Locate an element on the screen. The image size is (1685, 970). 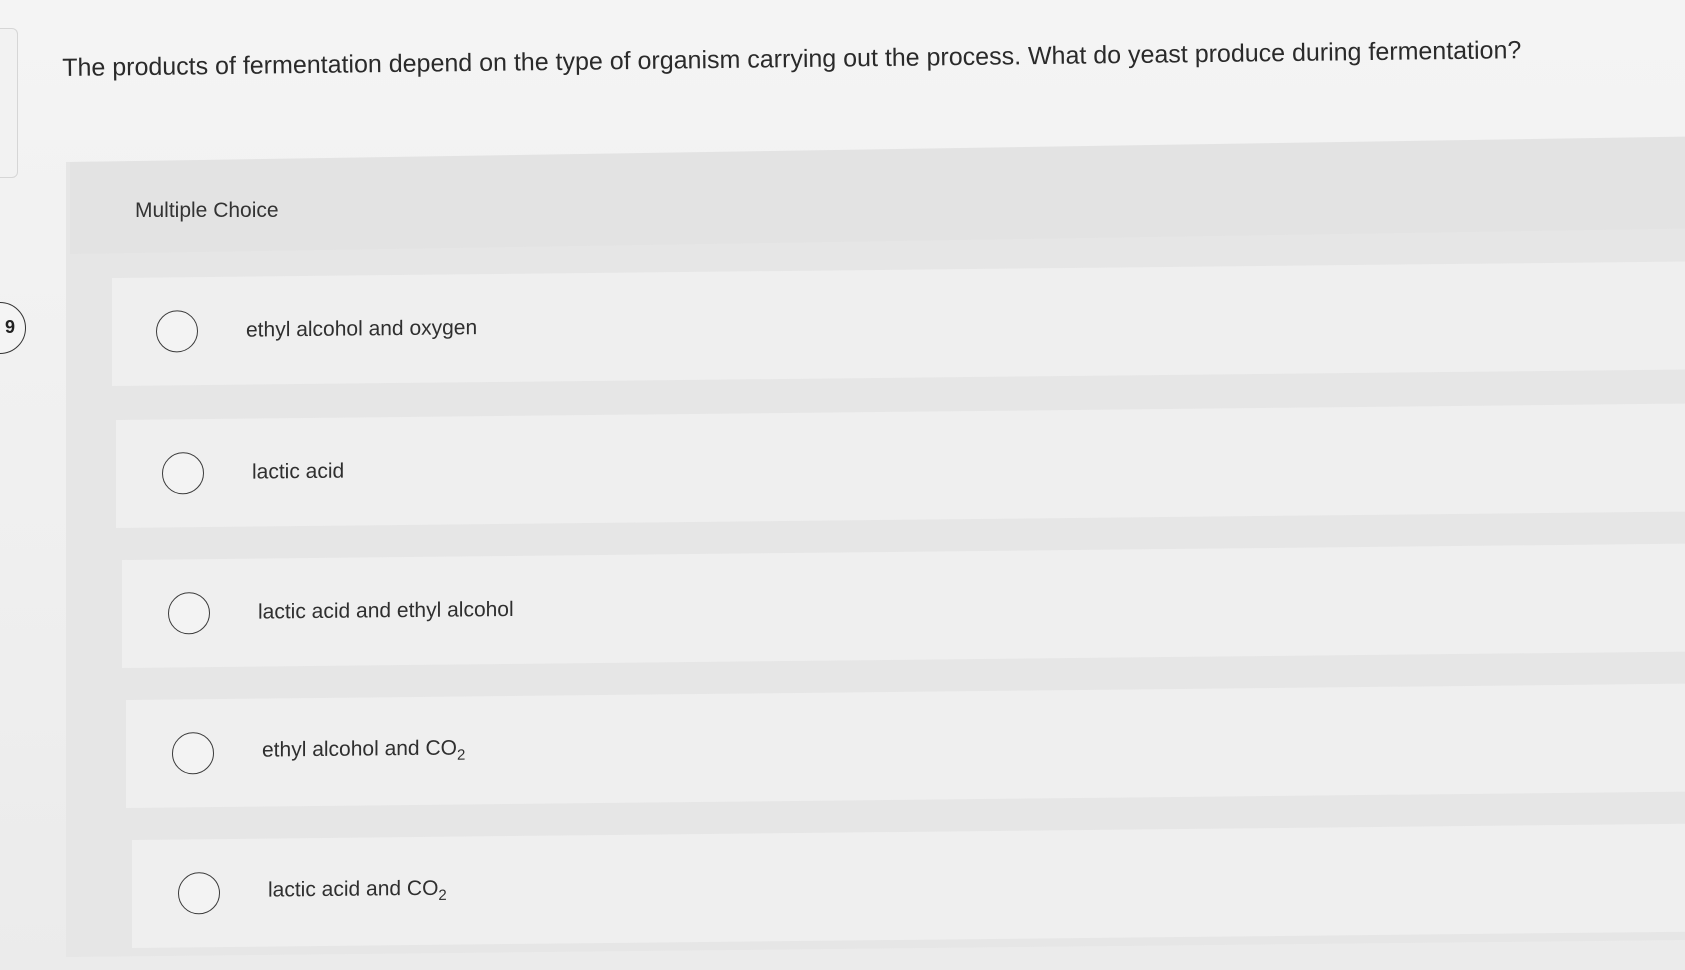
answer-option-label: lactic acid and CO2 is located at coordinates (357, 891).